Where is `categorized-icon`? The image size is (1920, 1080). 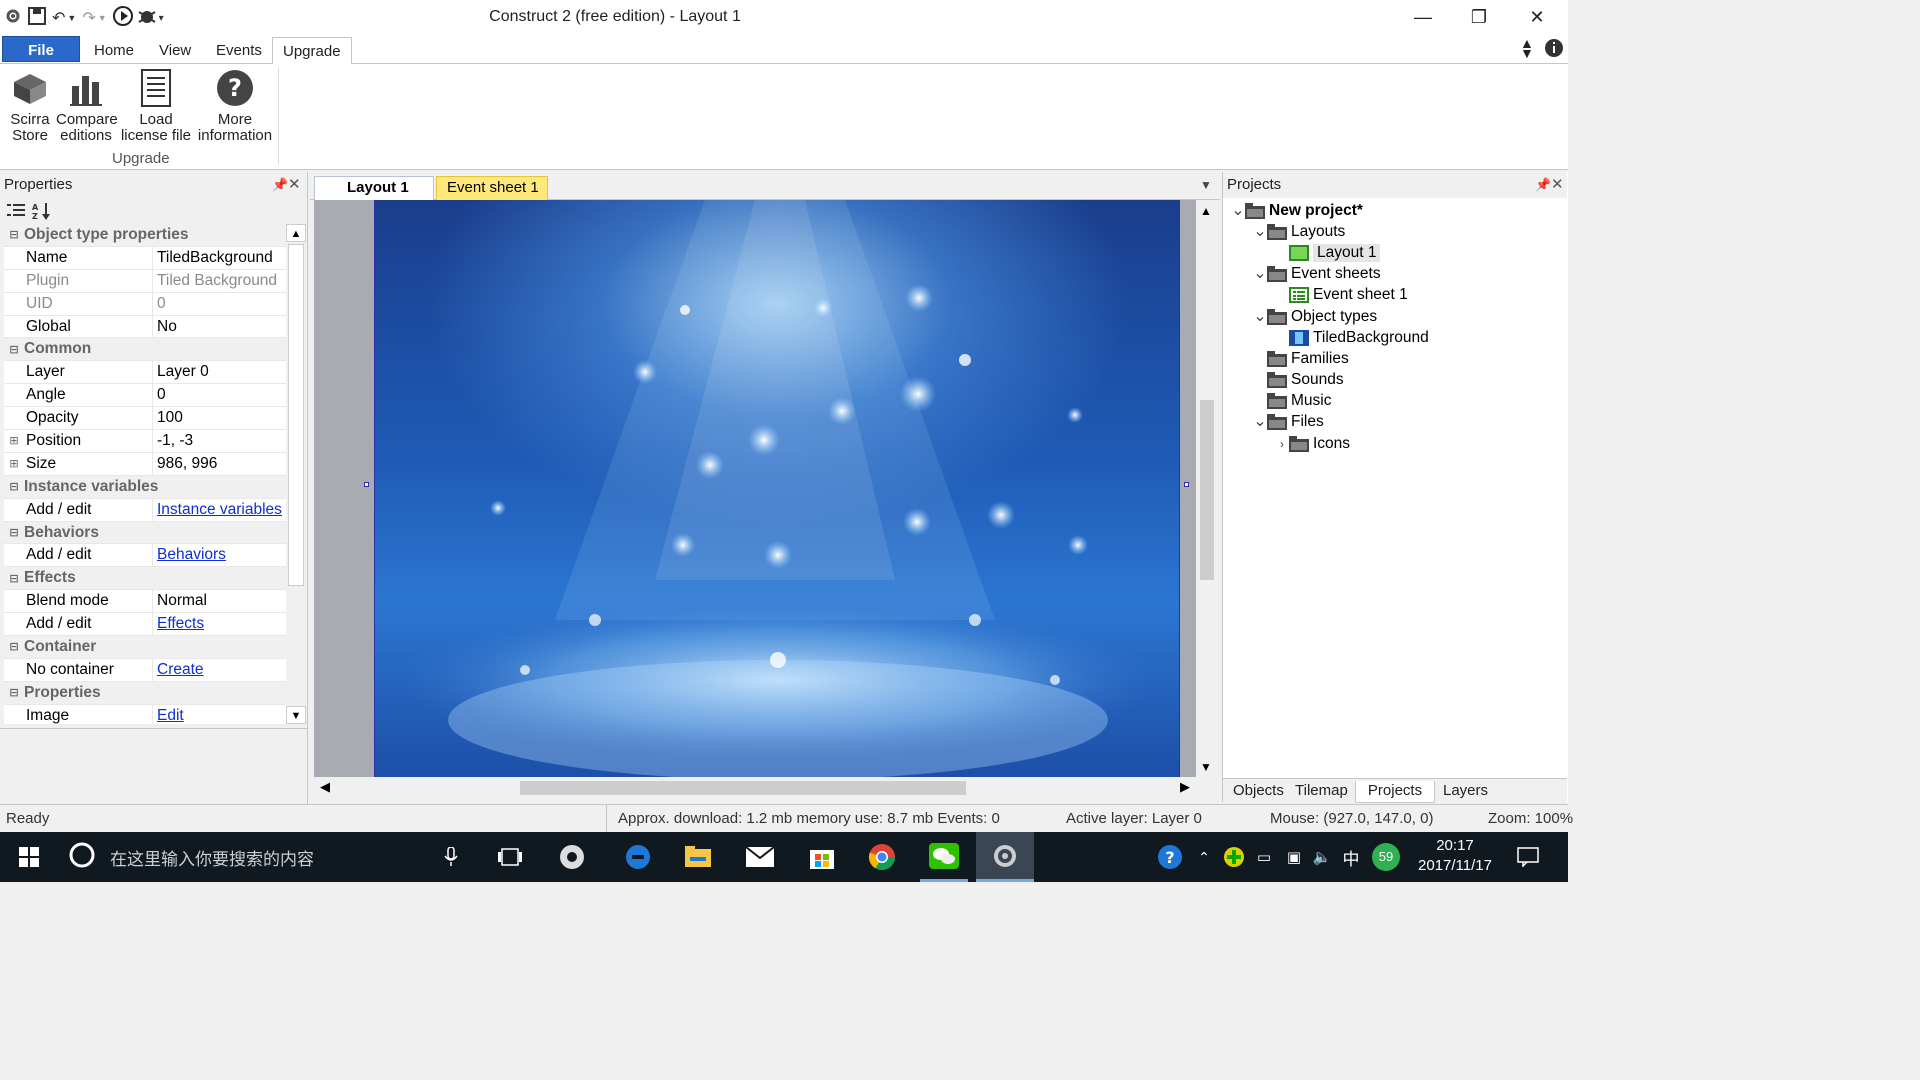
categorized-icon is located at coordinates (16, 213).